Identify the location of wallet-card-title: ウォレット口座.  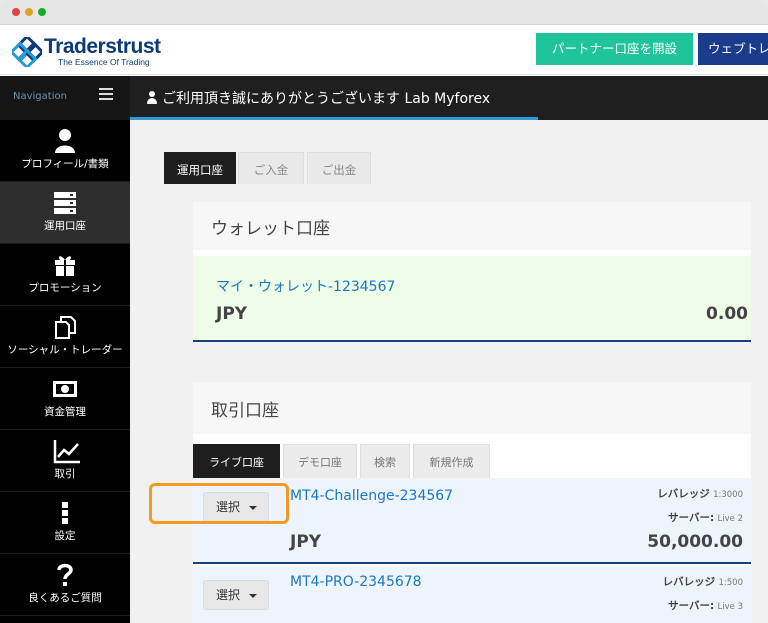
(270, 229).